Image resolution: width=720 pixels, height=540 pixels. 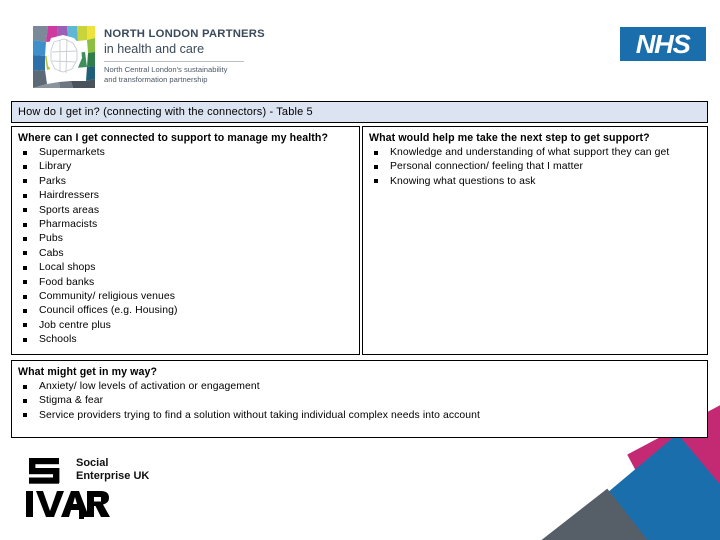 What do you see at coordinates (185, 167) in the screenshot?
I see `list-item: Library` at bounding box center [185, 167].